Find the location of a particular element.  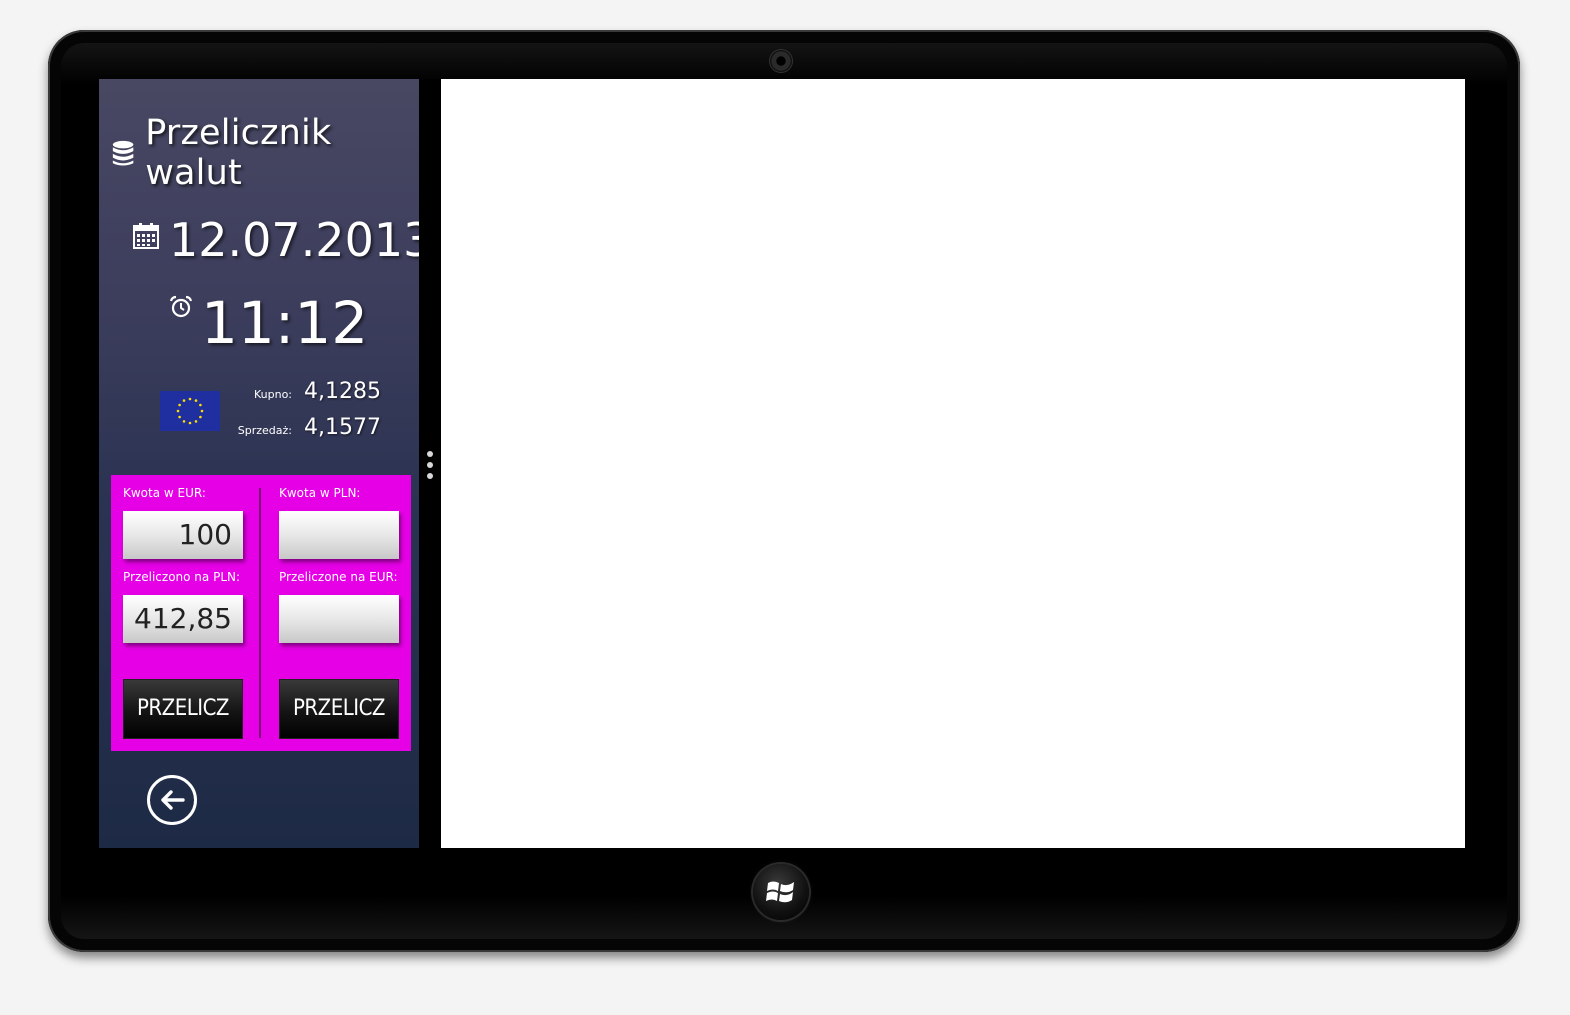

pln-result-label: Przeliczono na PLN: is located at coordinates (182, 577).